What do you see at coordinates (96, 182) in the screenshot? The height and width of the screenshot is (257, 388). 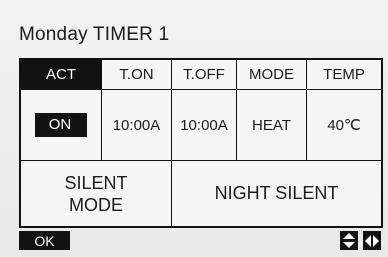 I see `silent-mode-line1: SILENT` at bounding box center [96, 182].